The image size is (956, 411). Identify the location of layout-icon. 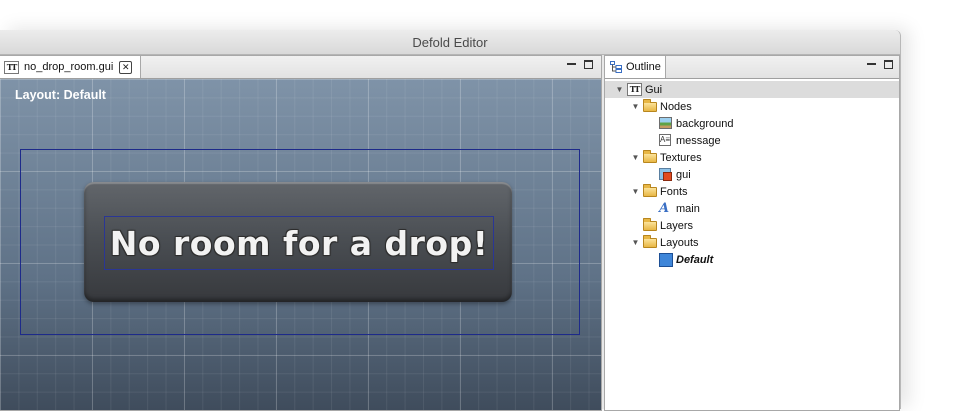
(666, 260).